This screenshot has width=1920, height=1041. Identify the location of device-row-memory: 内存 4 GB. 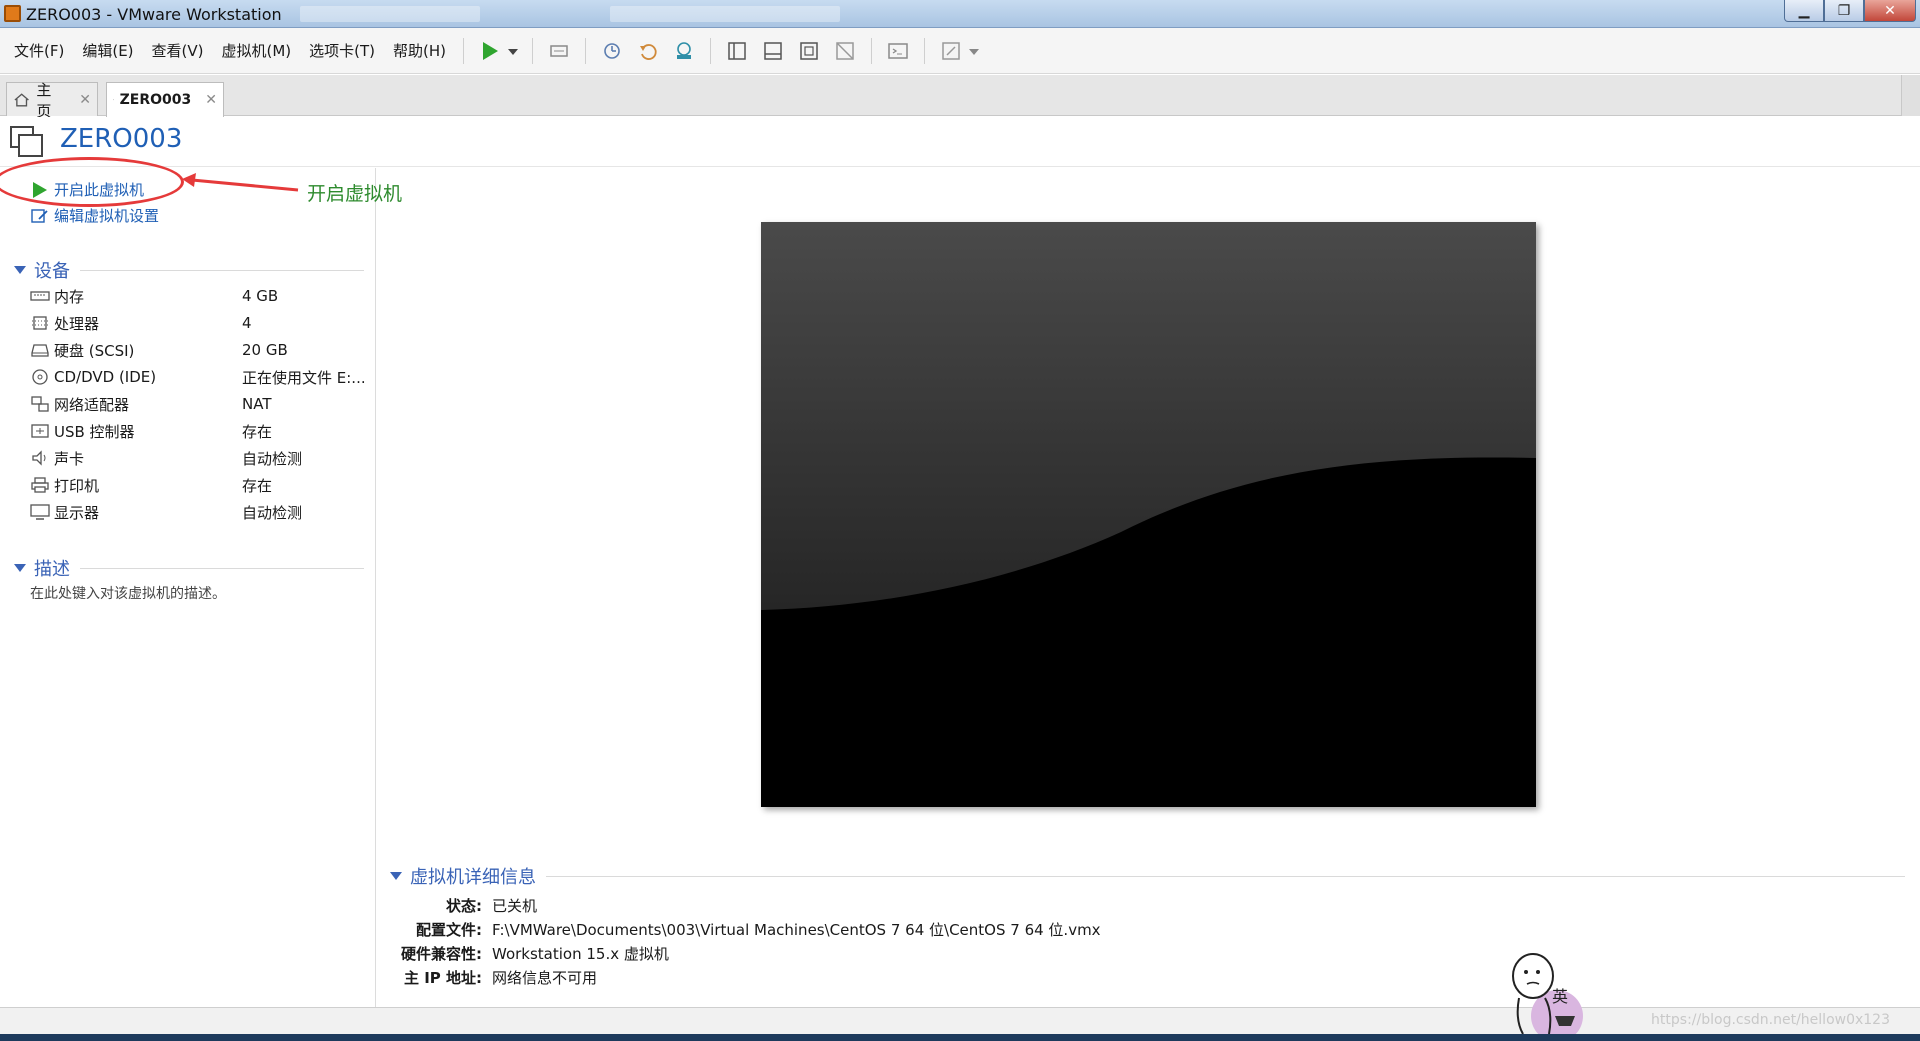
(200, 296).